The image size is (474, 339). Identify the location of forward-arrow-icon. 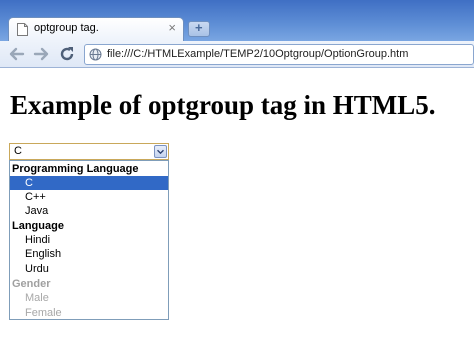
(41, 54).